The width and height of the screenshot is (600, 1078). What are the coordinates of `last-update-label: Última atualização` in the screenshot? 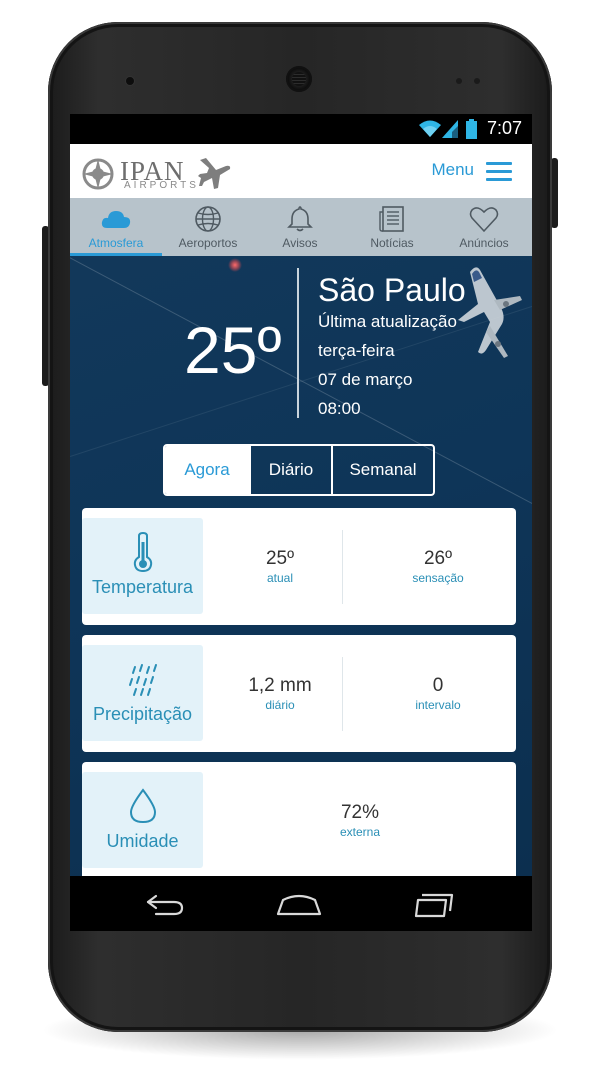 It's located at (387, 321).